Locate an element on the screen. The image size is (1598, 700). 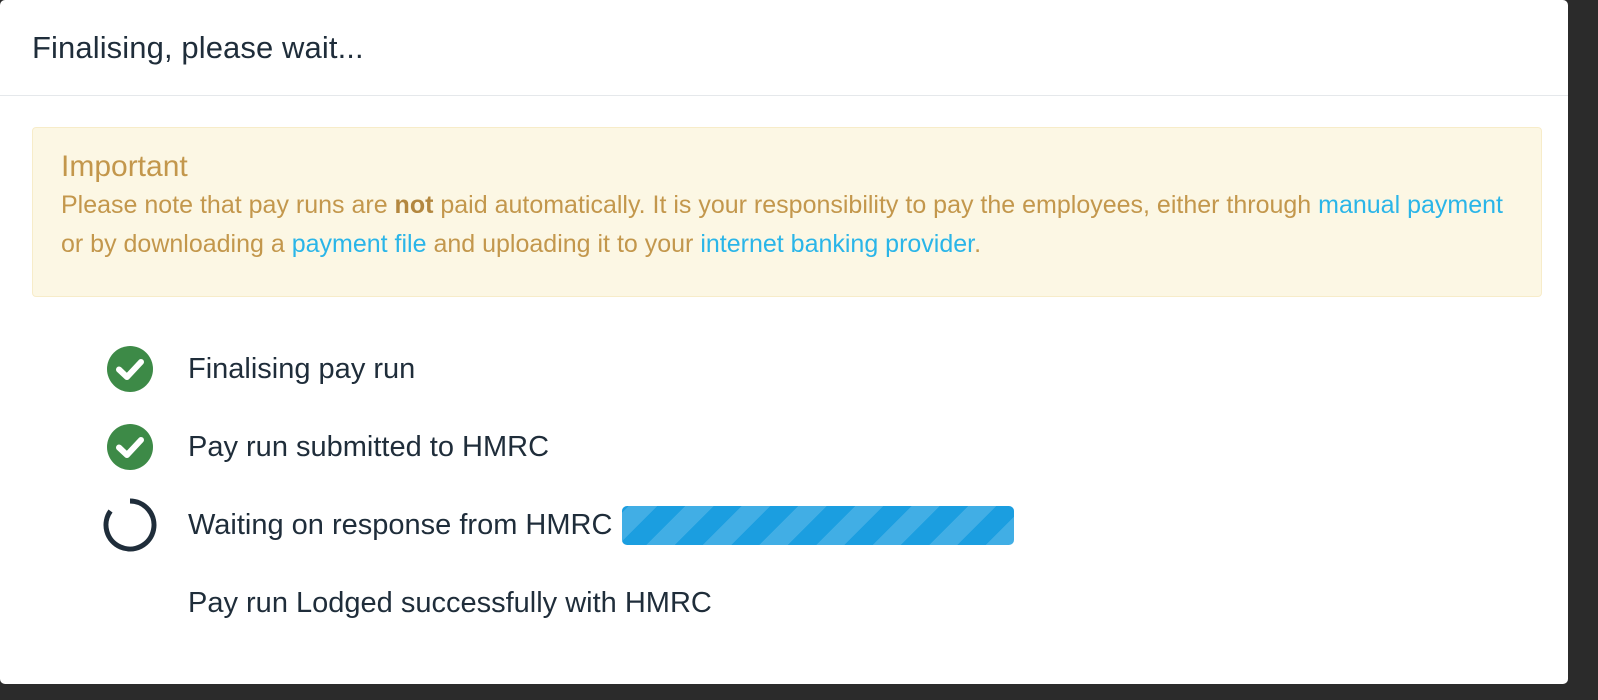
alert-text-part: Please note that pay runs are is located at coordinates (228, 205).